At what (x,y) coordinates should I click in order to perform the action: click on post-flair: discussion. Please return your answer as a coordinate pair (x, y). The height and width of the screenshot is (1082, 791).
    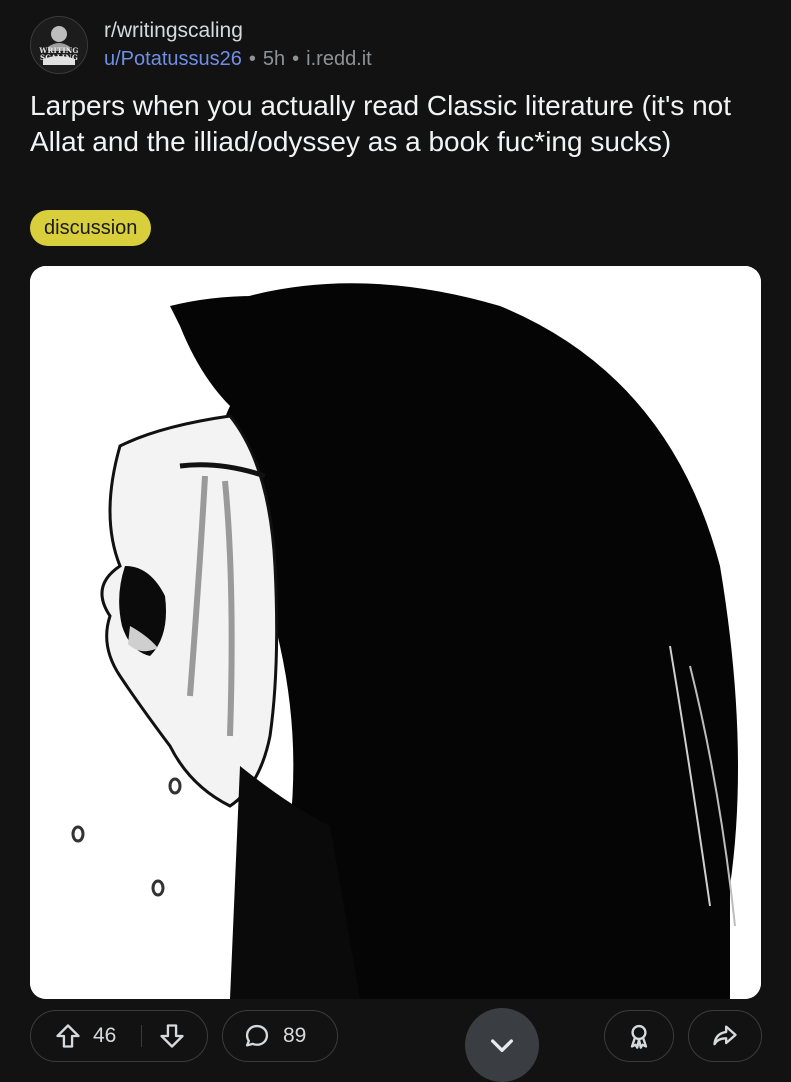
    Looking at the image, I should click on (91, 228).